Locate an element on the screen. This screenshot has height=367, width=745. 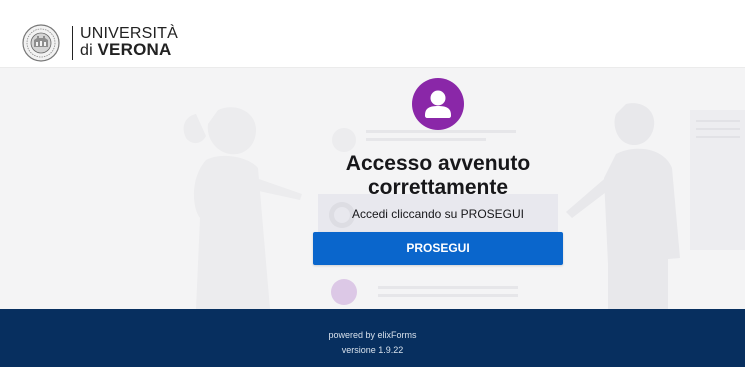
university-brand: UNIVERSITÀ di VERONA is located at coordinates (129, 42).